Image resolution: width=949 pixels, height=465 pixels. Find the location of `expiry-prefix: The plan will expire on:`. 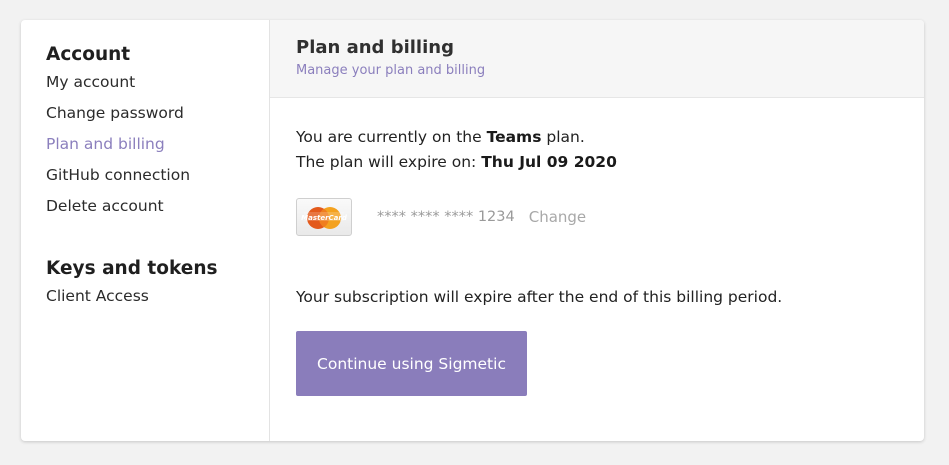

expiry-prefix: The plan will expire on: is located at coordinates (389, 162).